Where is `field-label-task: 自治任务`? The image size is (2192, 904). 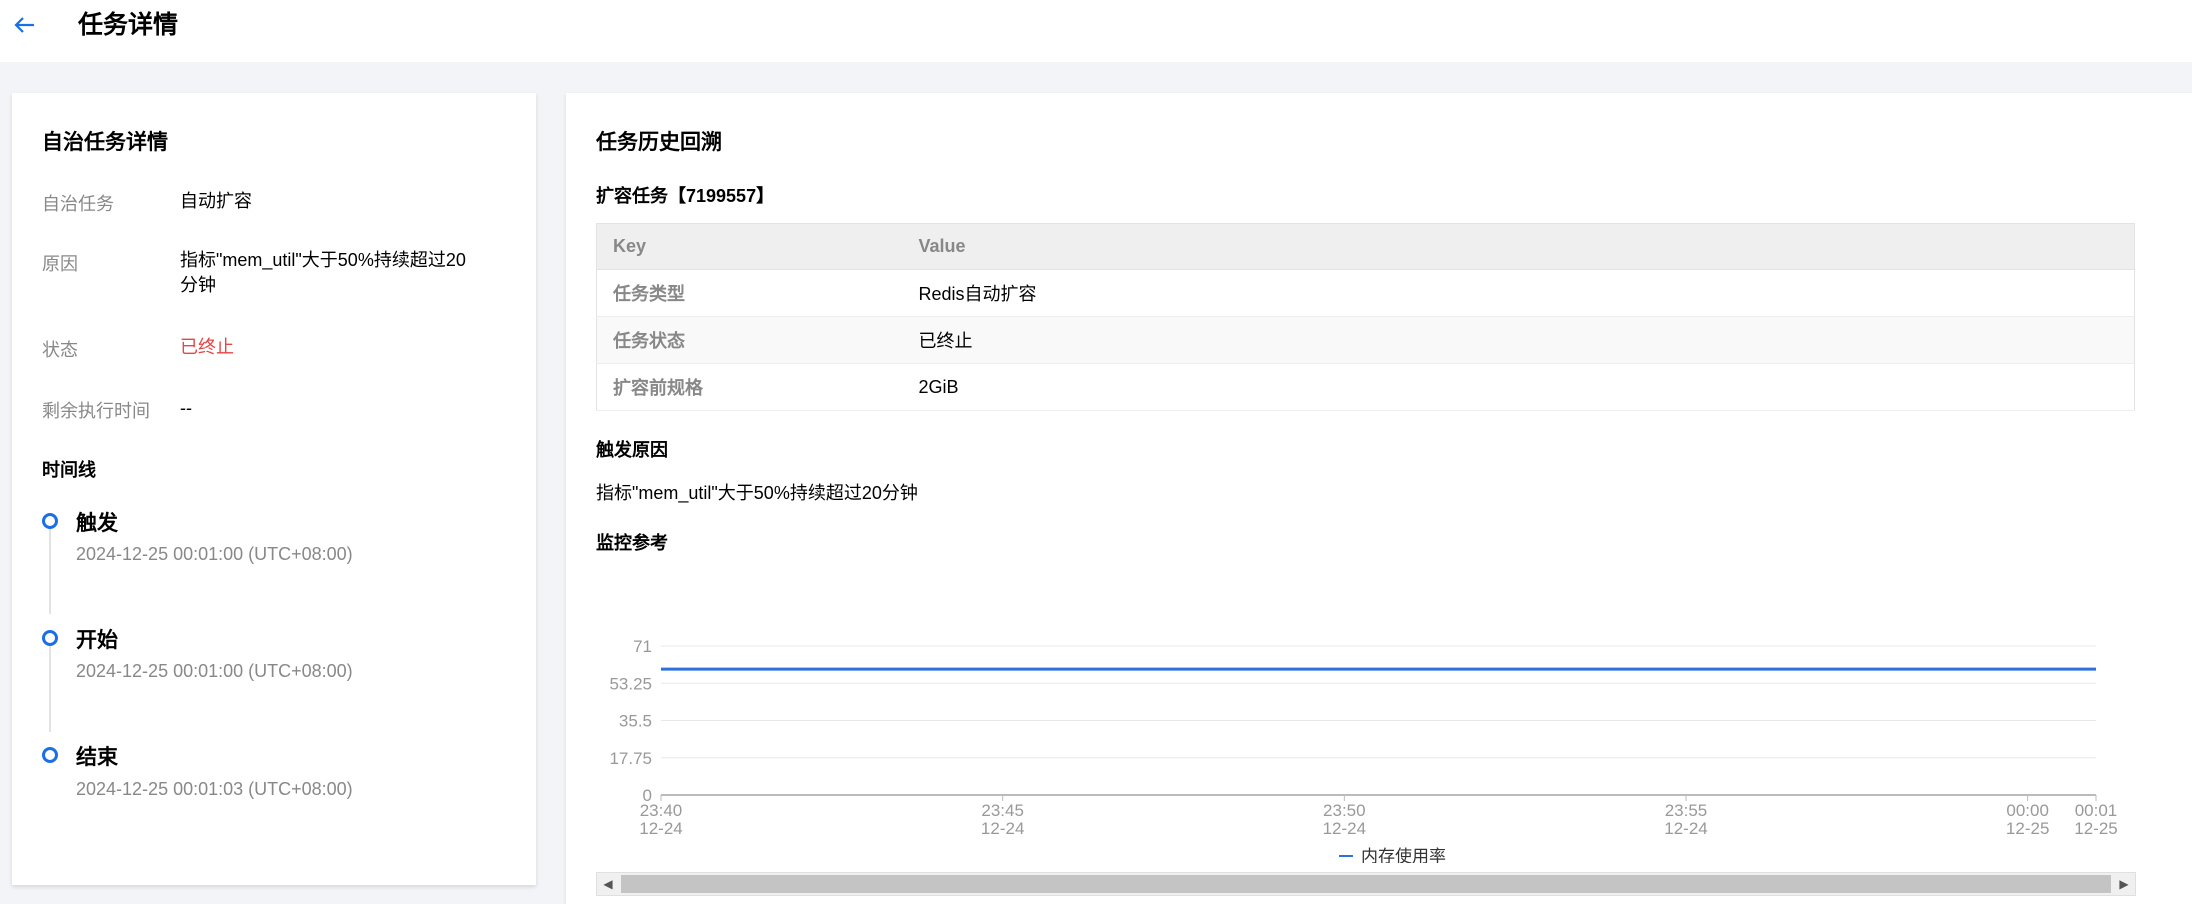 field-label-task: 自治任务 is located at coordinates (78, 204).